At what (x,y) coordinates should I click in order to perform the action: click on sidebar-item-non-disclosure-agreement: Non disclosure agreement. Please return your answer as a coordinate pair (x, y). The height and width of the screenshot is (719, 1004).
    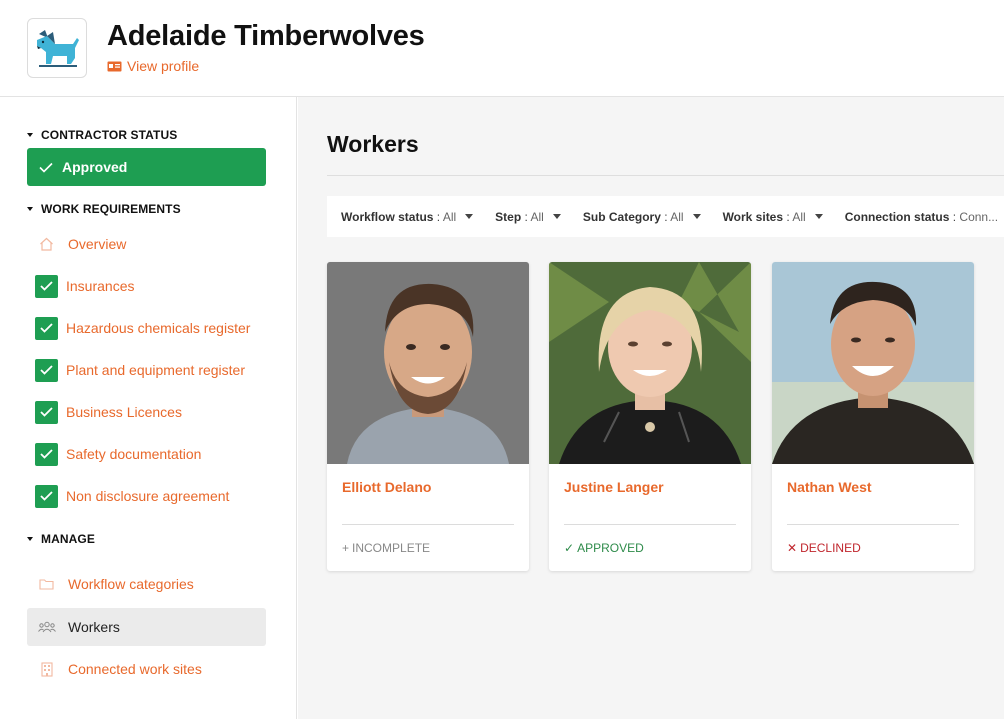
    Looking at the image, I should click on (146, 496).